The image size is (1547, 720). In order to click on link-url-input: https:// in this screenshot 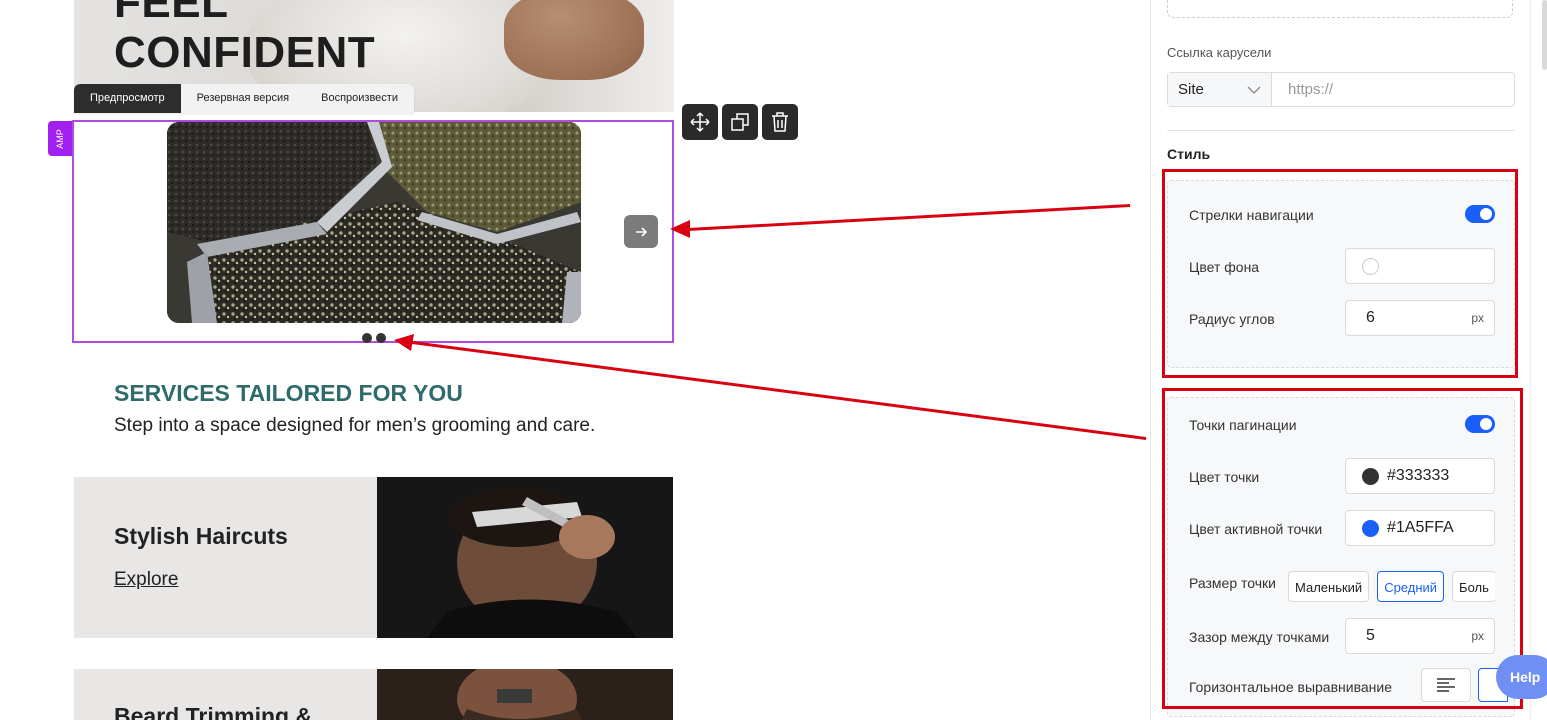, I will do `click(1393, 89)`.